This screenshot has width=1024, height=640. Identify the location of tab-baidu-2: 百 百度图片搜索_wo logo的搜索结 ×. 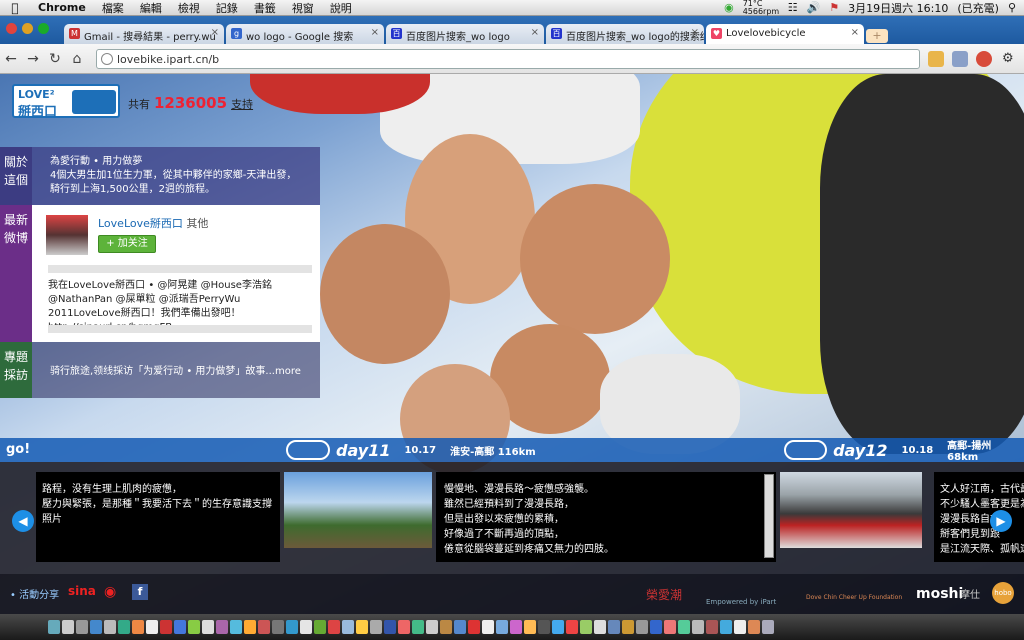
(625, 34).